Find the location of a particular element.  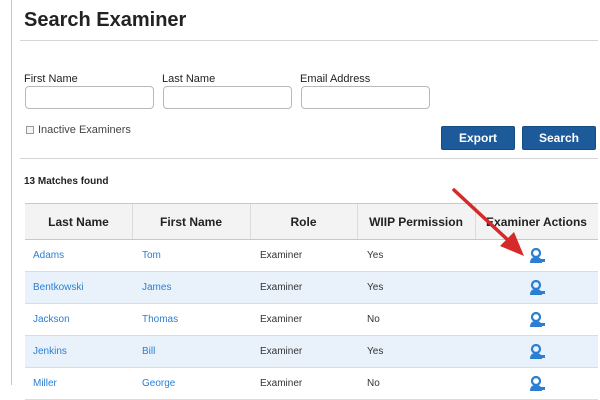

export-button: Export is located at coordinates (478, 138).